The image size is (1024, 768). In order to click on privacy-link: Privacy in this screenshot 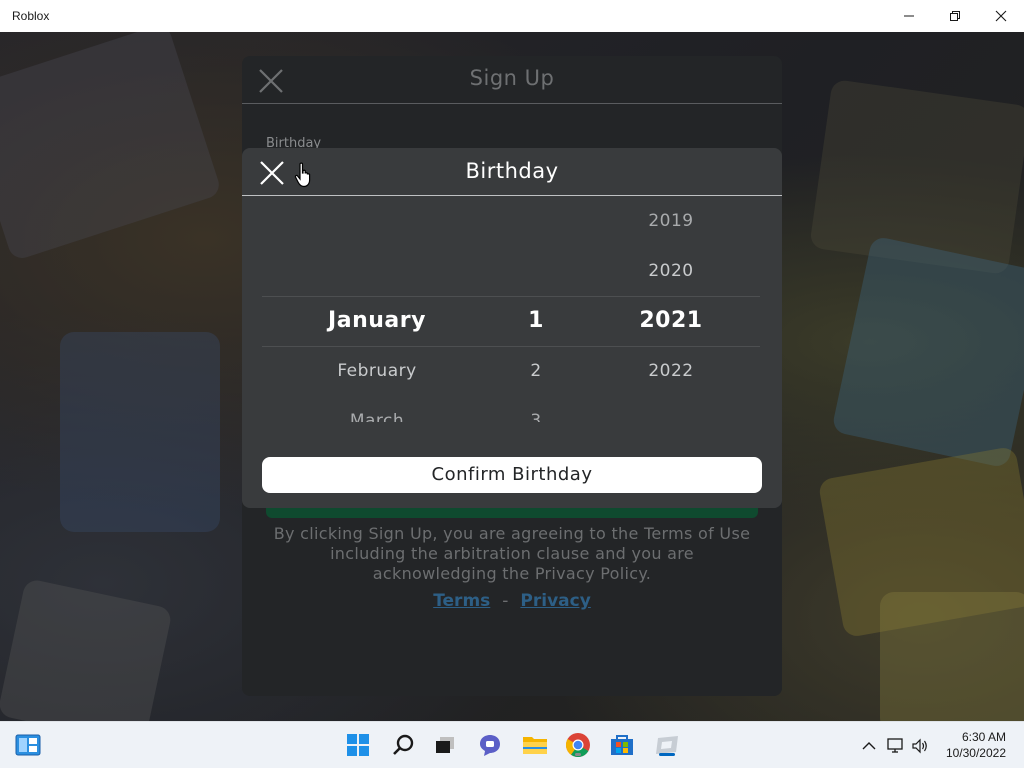, I will do `click(555, 601)`.